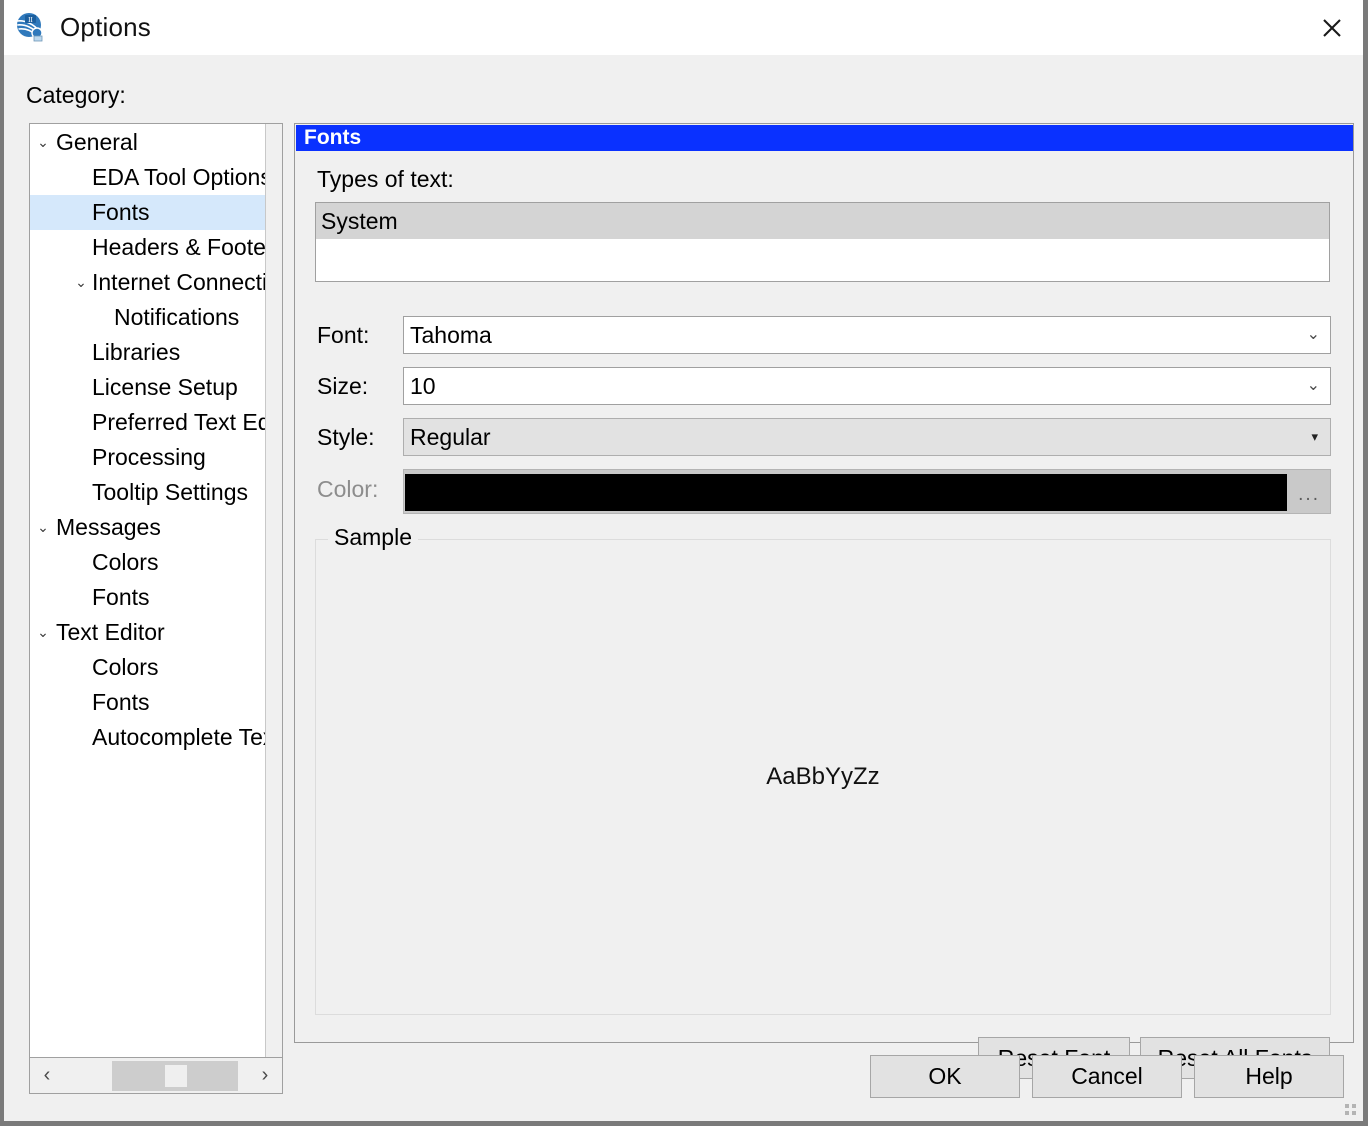 This screenshot has height=1126, width=1368. What do you see at coordinates (683, 27) in the screenshot?
I see `title-bar: II Options` at bounding box center [683, 27].